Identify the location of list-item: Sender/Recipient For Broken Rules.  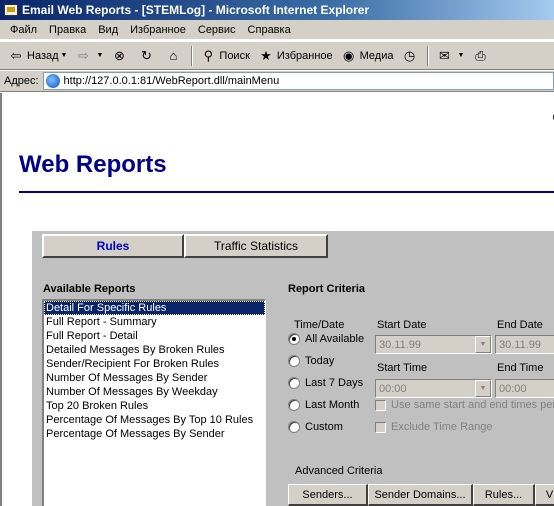
(154, 364).